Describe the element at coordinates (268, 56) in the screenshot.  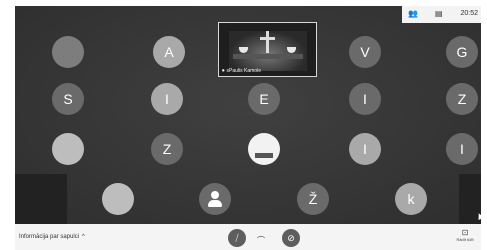
I see `altar-shape` at that location.